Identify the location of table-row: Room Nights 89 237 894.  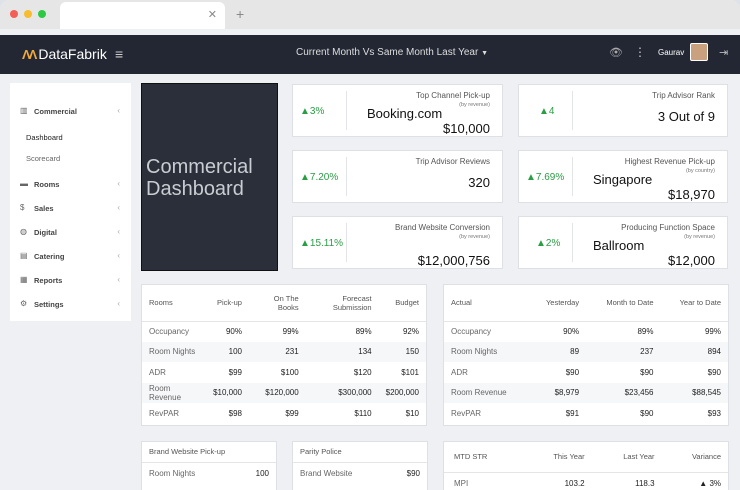
(586, 351).